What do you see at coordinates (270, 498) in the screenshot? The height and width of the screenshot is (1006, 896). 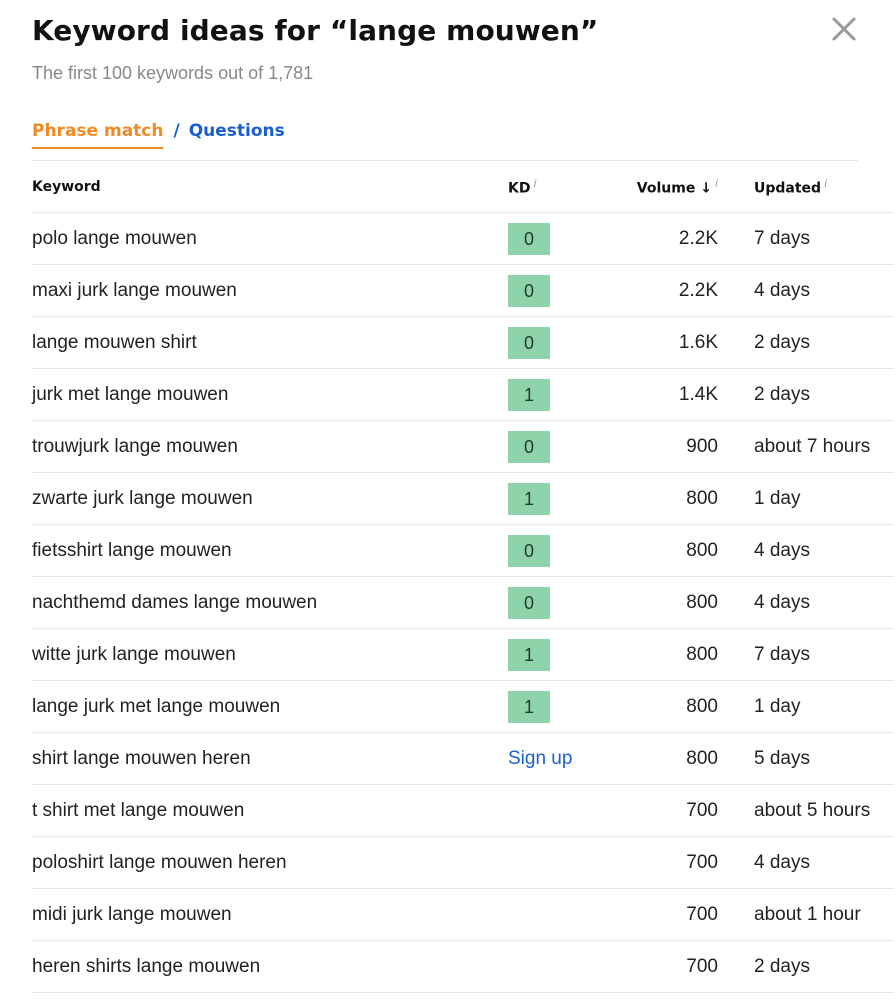 I see `keyword-cell: zwarte jurk lange mouwen` at bounding box center [270, 498].